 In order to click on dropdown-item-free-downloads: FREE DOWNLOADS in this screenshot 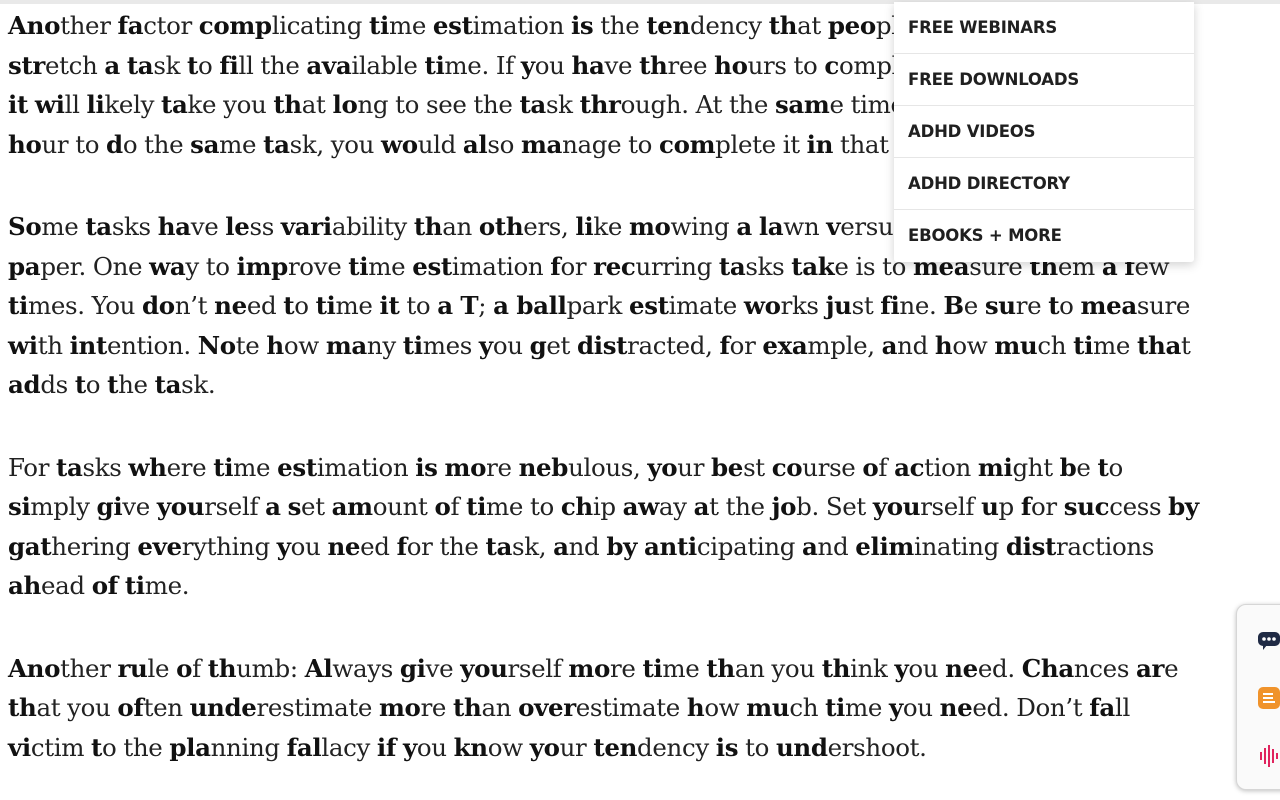, I will do `click(1044, 80)`.